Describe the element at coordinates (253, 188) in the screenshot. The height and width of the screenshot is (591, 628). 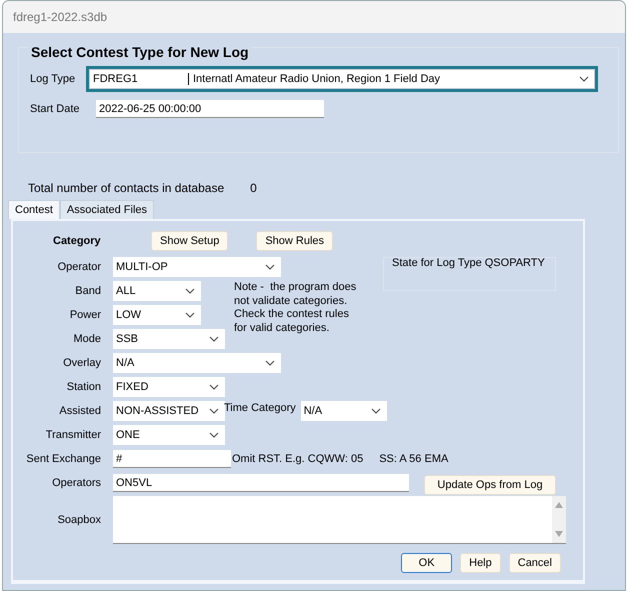
I see `contacts-count: 0` at that location.